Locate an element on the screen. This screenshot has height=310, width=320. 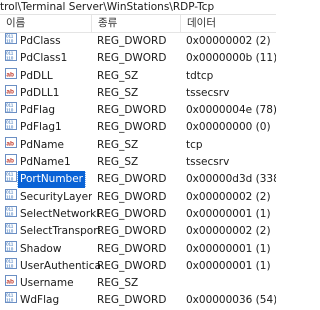
value-name-cell: 011 110 PdFlag1 is located at coordinates (52, 127).